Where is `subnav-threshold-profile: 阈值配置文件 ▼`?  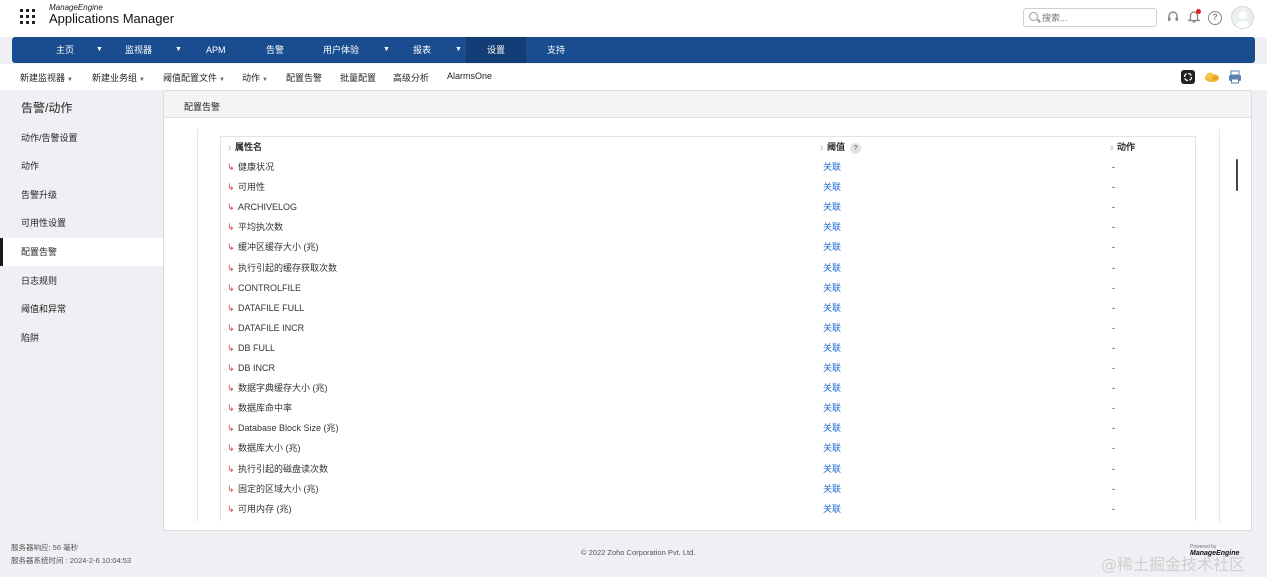 subnav-threshold-profile: 阈值配置文件 ▼ is located at coordinates (194, 77).